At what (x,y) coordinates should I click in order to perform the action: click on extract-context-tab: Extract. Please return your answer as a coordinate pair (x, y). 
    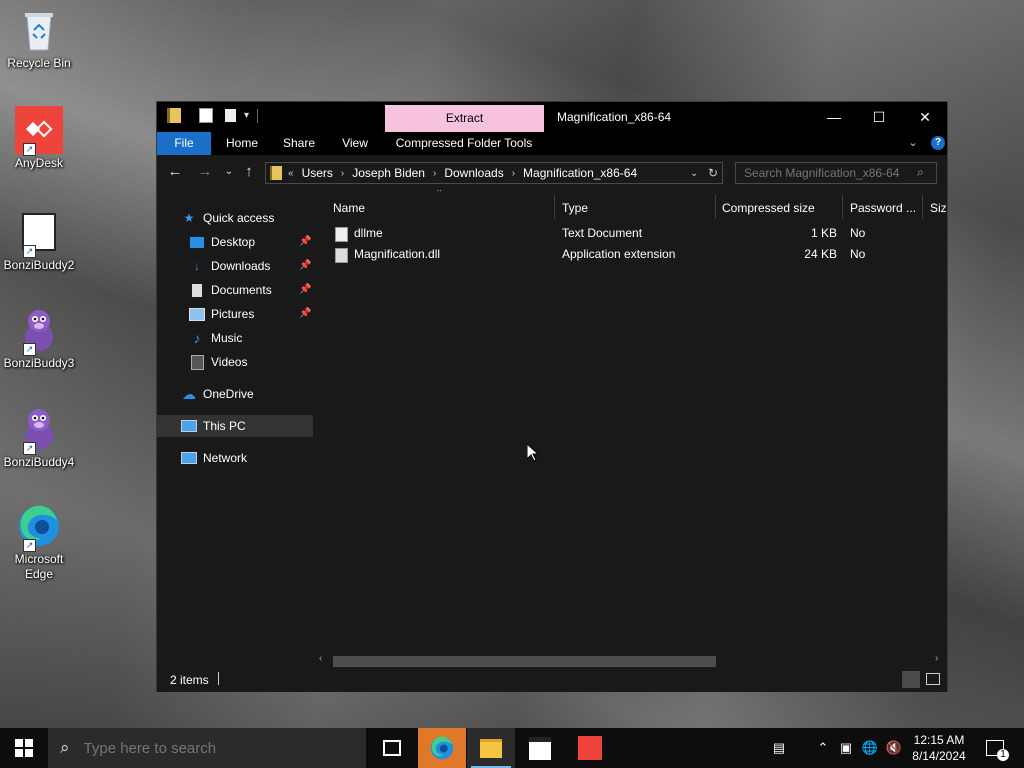
    Looking at the image, I should click on (464, 118).